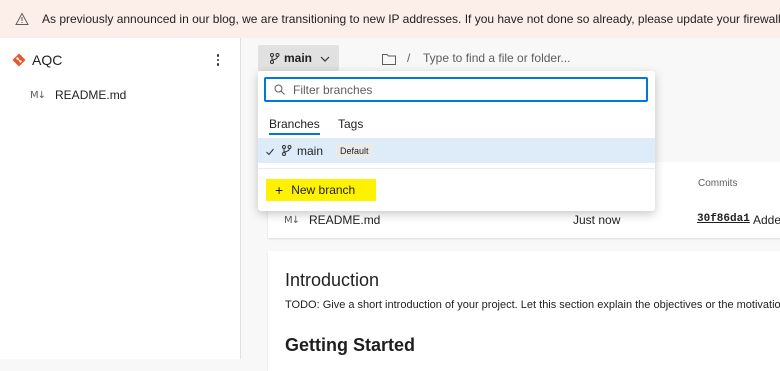 The width and height of the screenshot is (780, 371). I want to click on tab-branches: Branches, so click(294, 126).